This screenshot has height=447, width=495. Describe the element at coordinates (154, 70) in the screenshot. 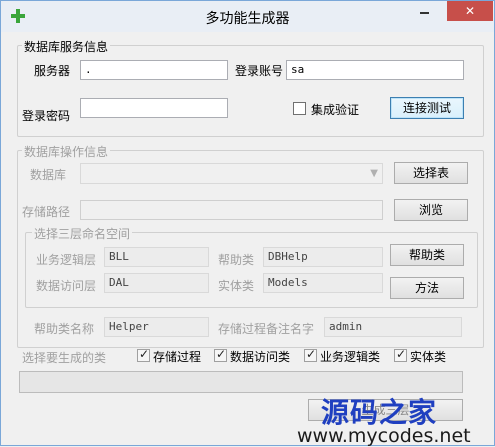

I see `server-input: .` at that location.